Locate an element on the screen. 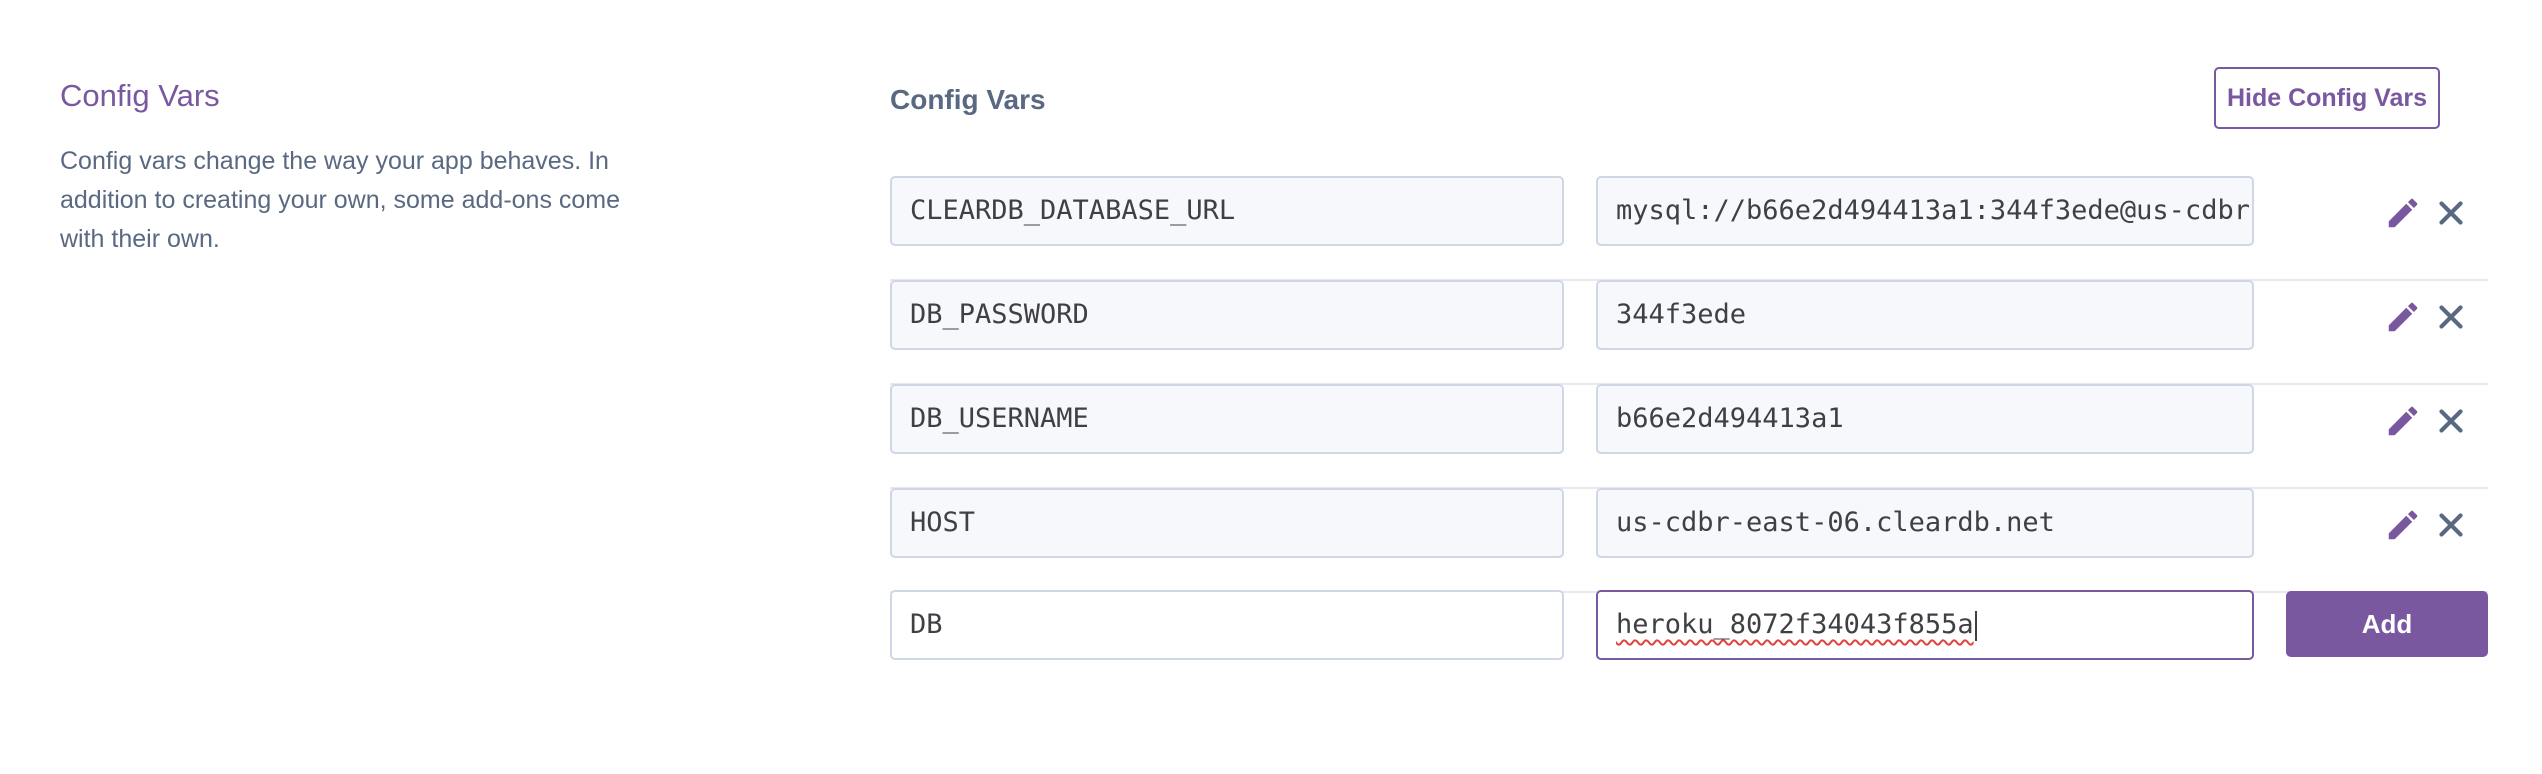 Image resolution: width=2542 pixels, height=774 pixels. new-config-var-value-input: heroku_8072f34043f855a is located at coordinates (1925, 625).